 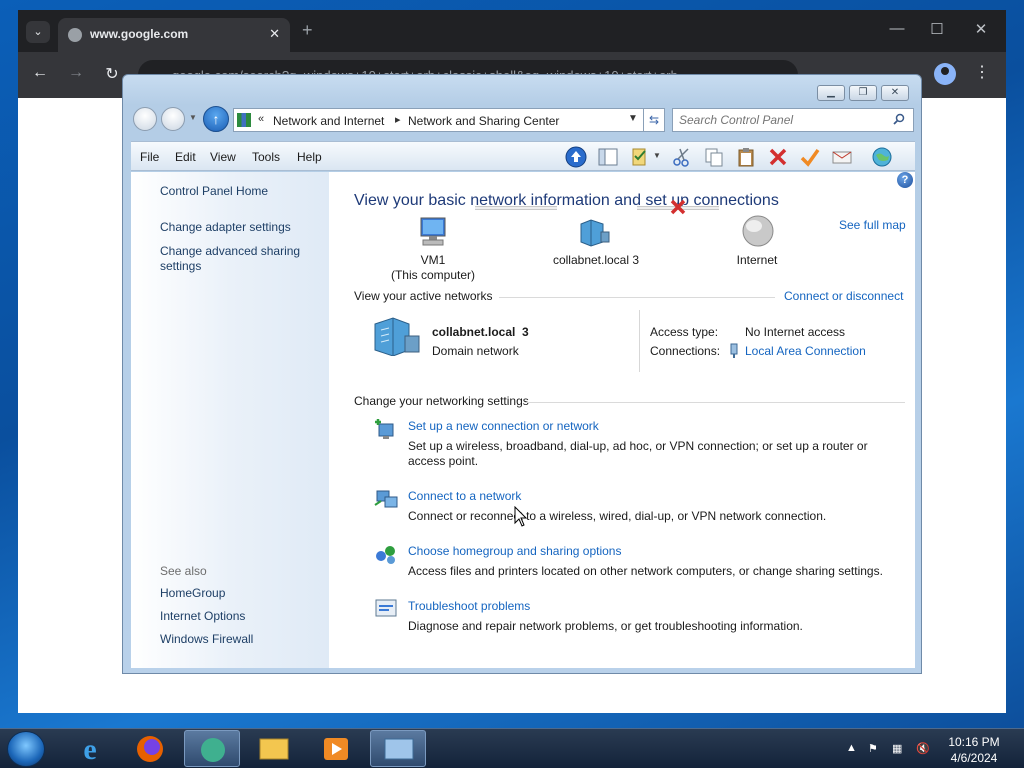 What do you see at coordinates (897, 28) in the screenshot?
I see `minimize-icon: —` at bounding box center [897, 28].